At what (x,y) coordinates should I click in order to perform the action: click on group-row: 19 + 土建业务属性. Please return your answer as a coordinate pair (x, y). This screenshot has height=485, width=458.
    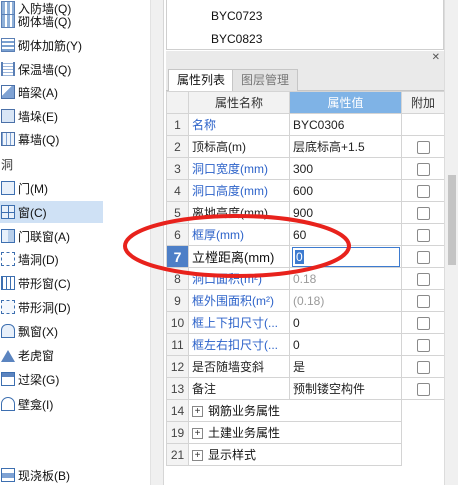
    Looking at the image, I should click on (305, 432).